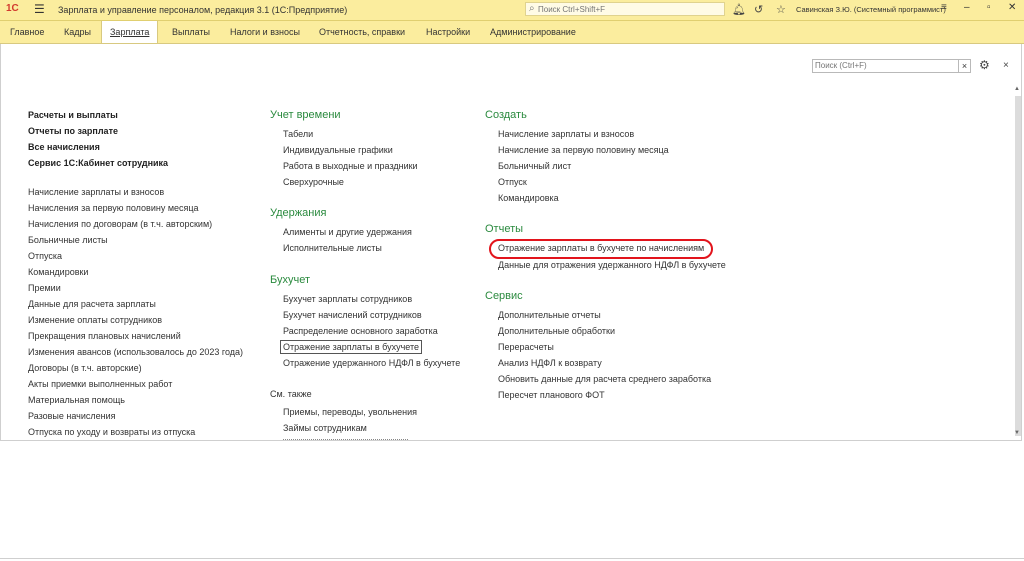  What do you see at coordinates (44, 288) in the screenshot?
I see `left-item: Премии` at bounding box center [44, 288].